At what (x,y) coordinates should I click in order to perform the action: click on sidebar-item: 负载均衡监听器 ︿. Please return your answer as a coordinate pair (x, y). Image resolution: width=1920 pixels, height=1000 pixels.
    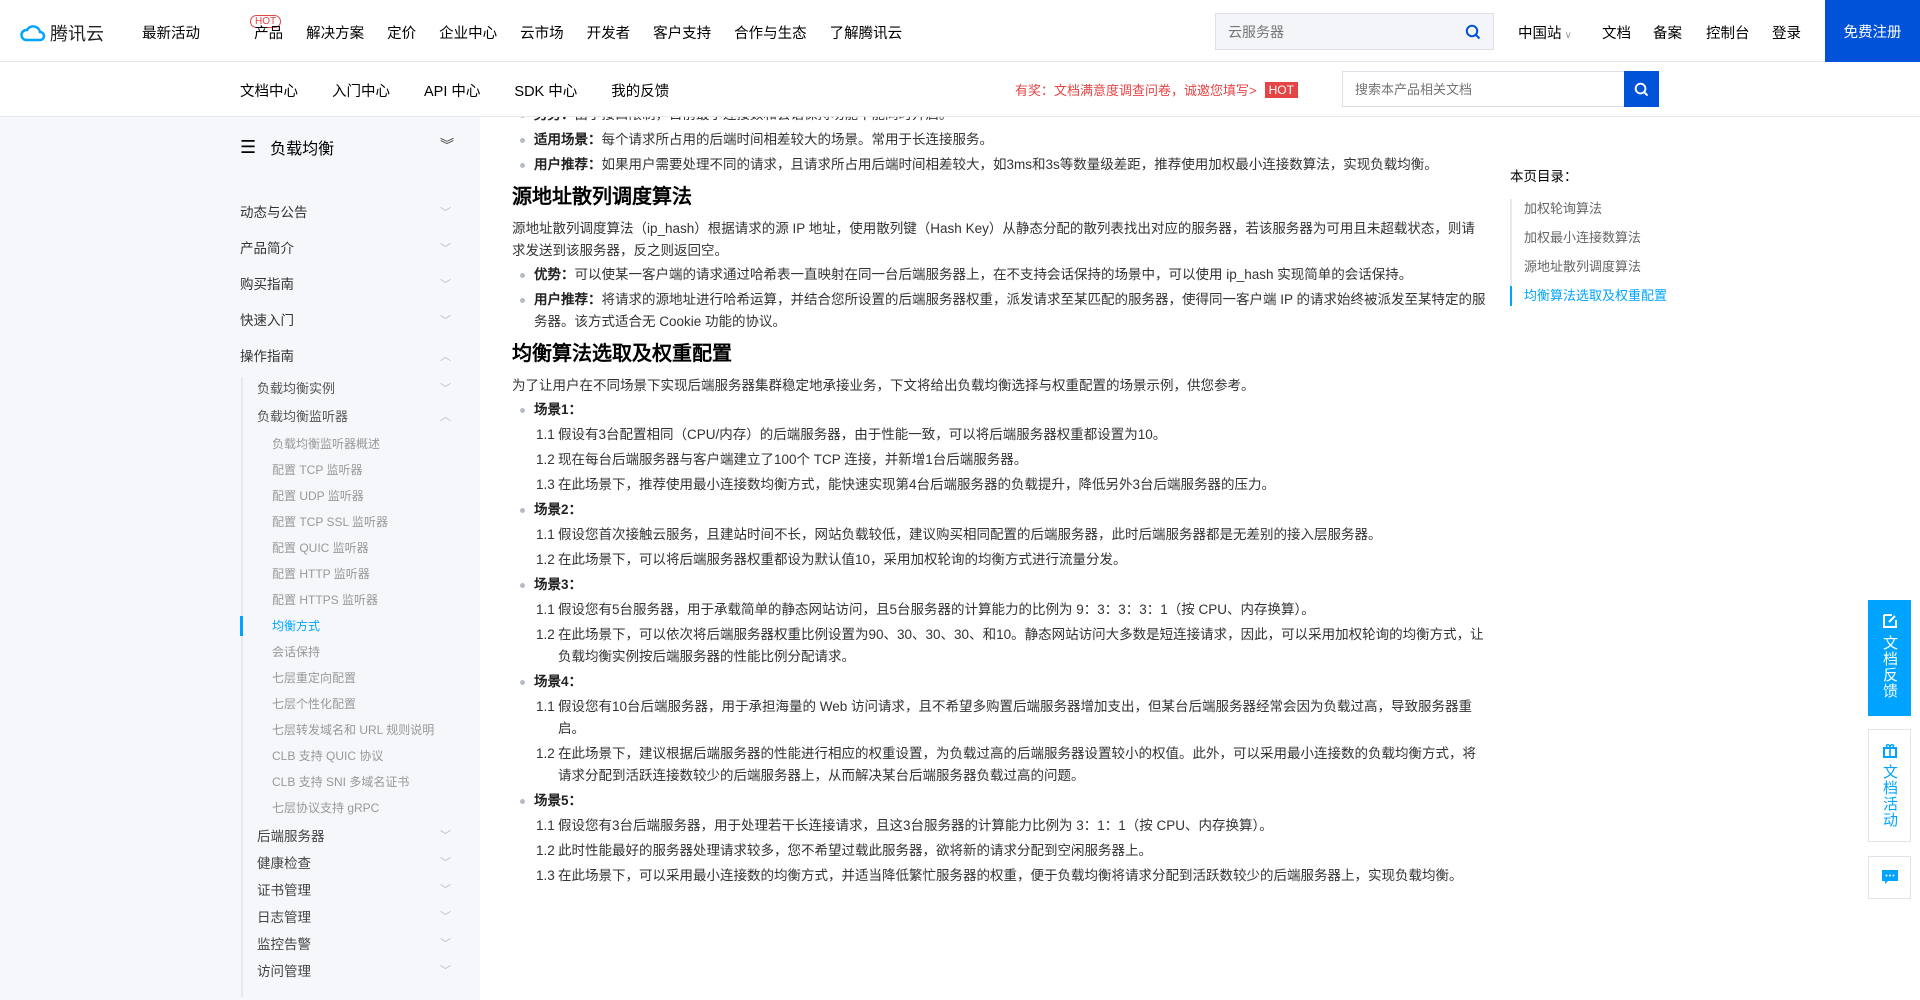
    Looking at the image, I should click on (240, 417).